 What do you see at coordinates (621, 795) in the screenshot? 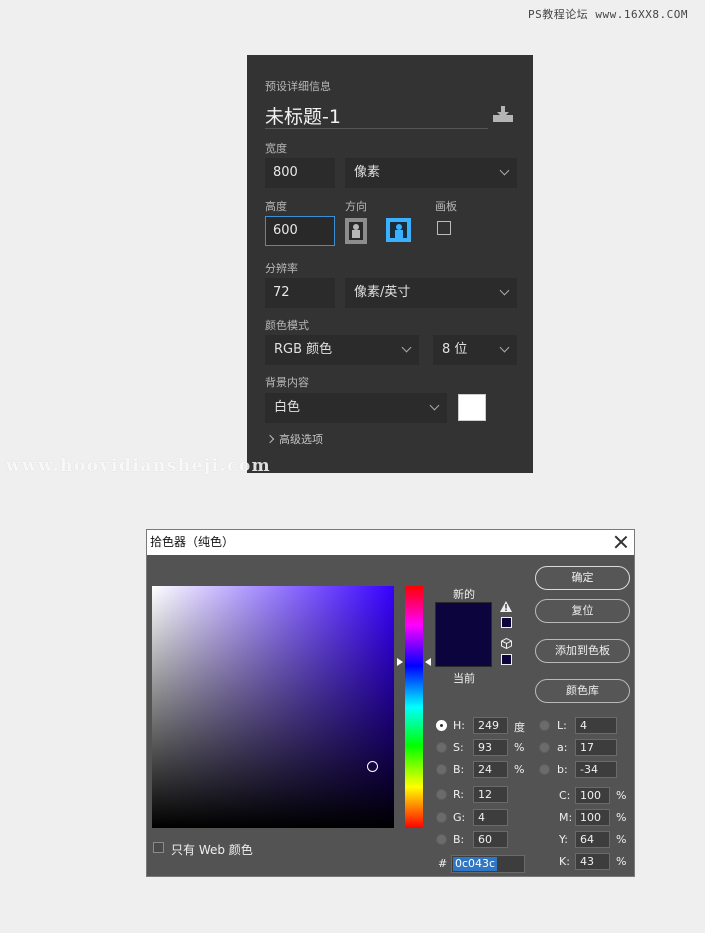
I see `cyan-unit: %` at bounding box center [621, 795].